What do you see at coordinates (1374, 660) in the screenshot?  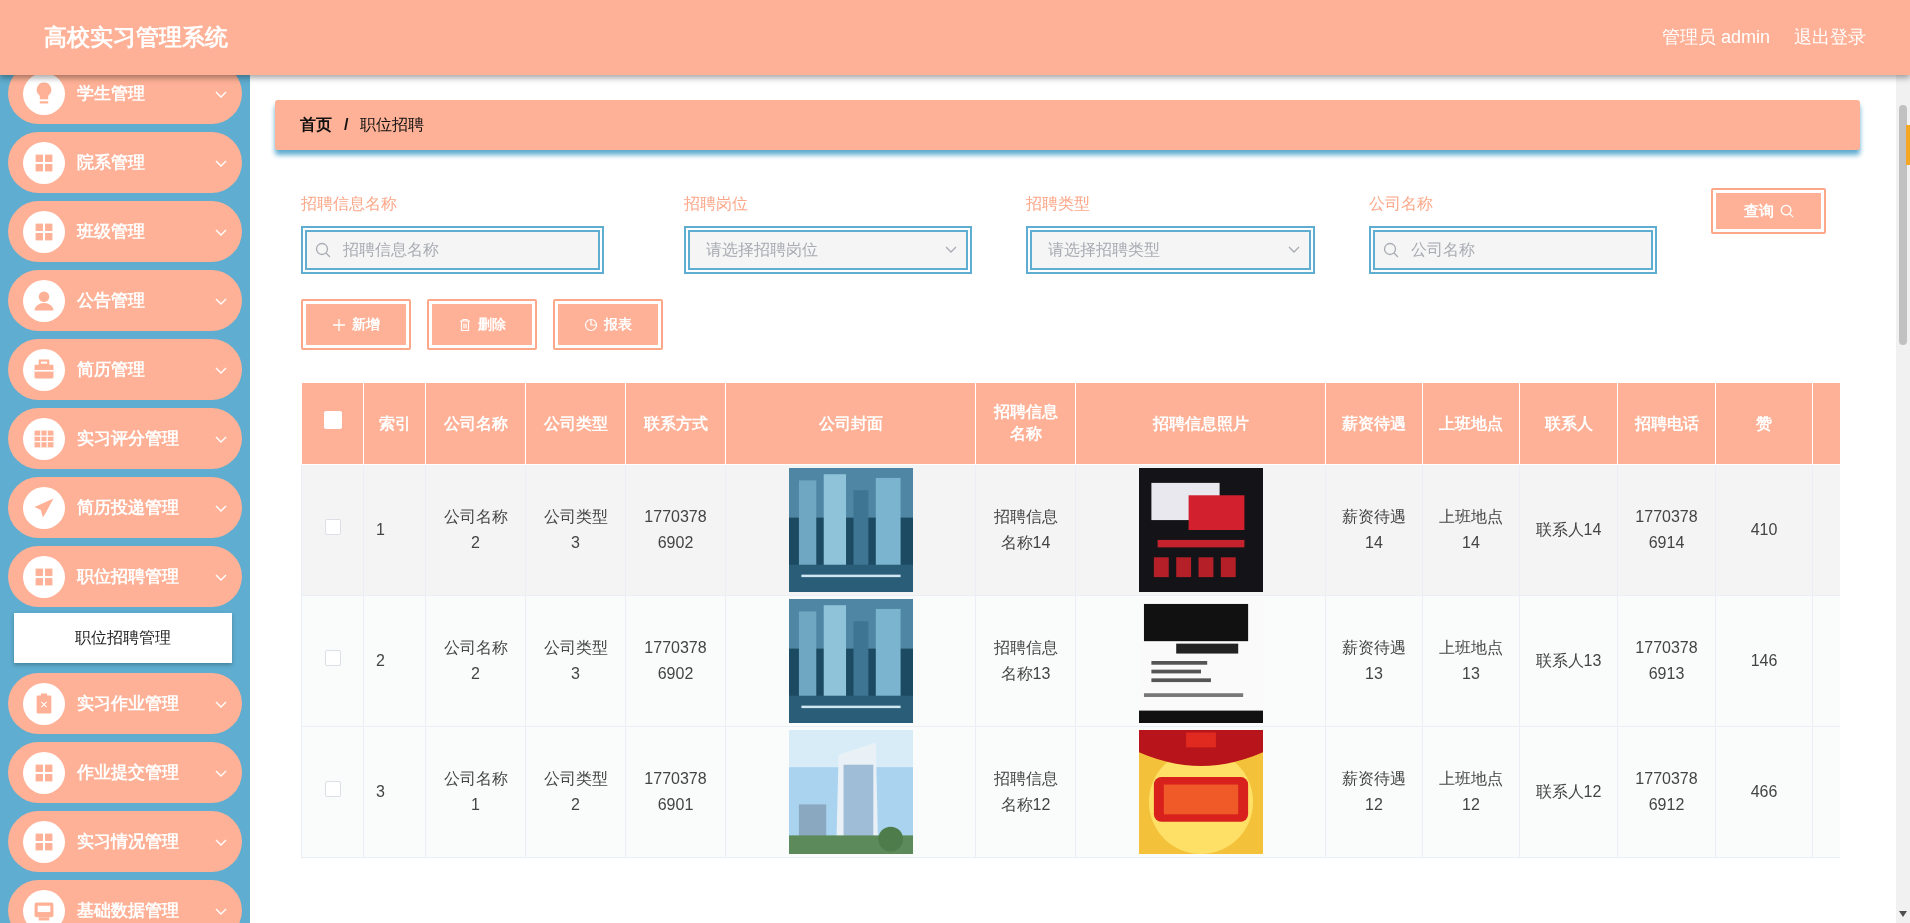 I see `table-cell-text: 薪资待遇13` at bounding box center [1374, 660].